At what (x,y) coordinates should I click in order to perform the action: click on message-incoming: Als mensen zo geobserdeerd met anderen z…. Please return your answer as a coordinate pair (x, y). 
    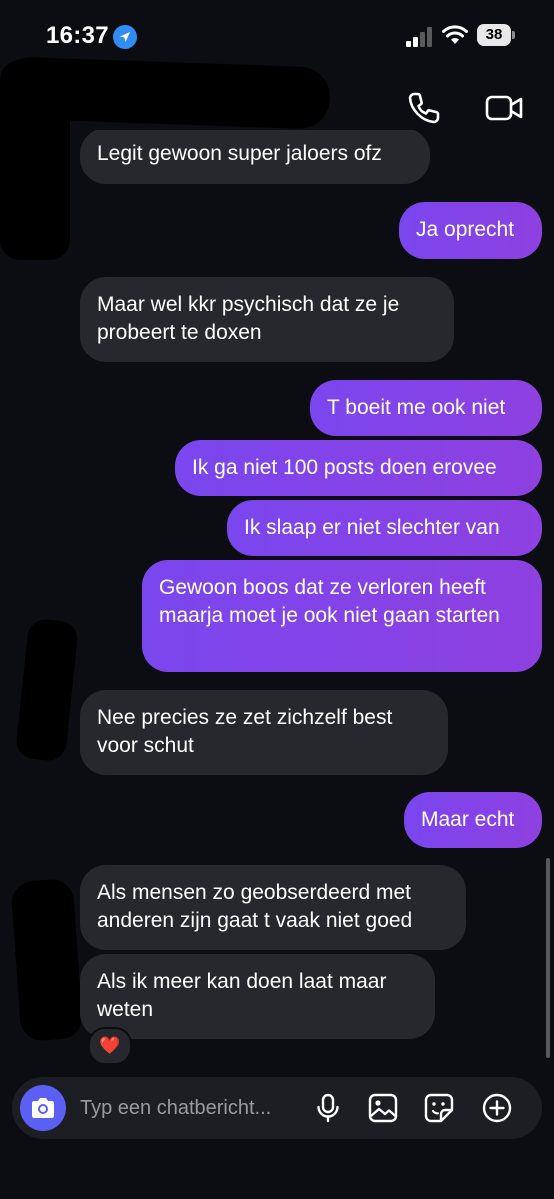
    Looking at the image, I should click on (273, 907).